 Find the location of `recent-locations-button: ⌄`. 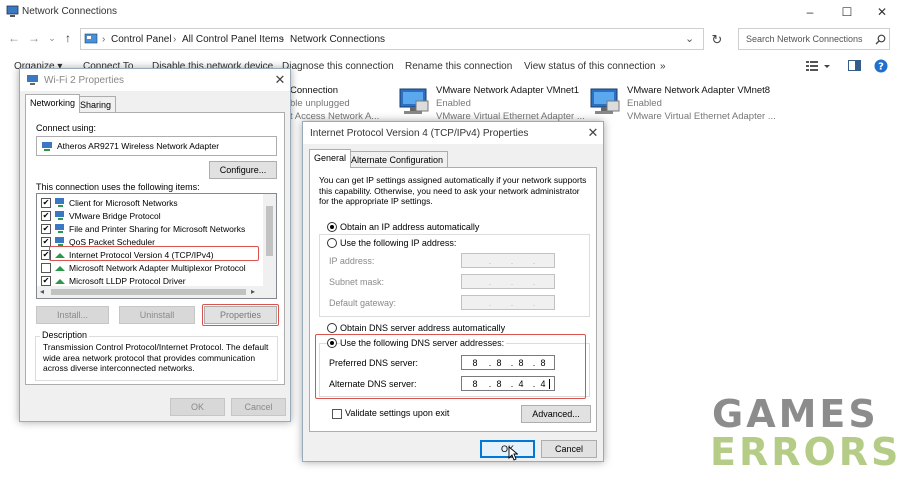

recent-locations-button: ⌄ is located at coordinates (52, 38).